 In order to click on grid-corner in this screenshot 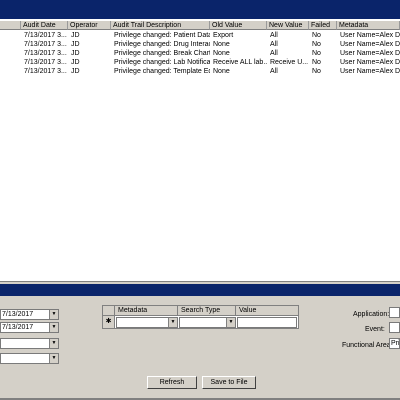, I will do `click(109, 311)`.